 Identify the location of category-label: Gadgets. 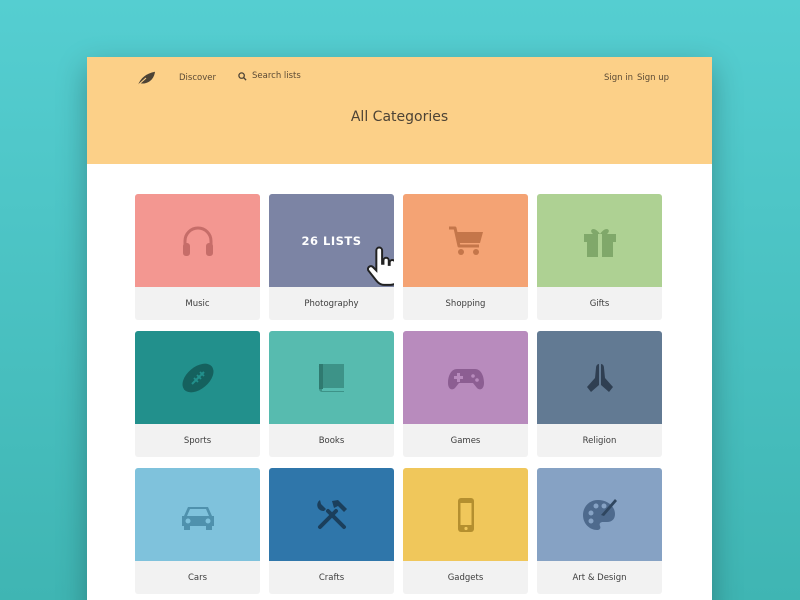
(465, 577).